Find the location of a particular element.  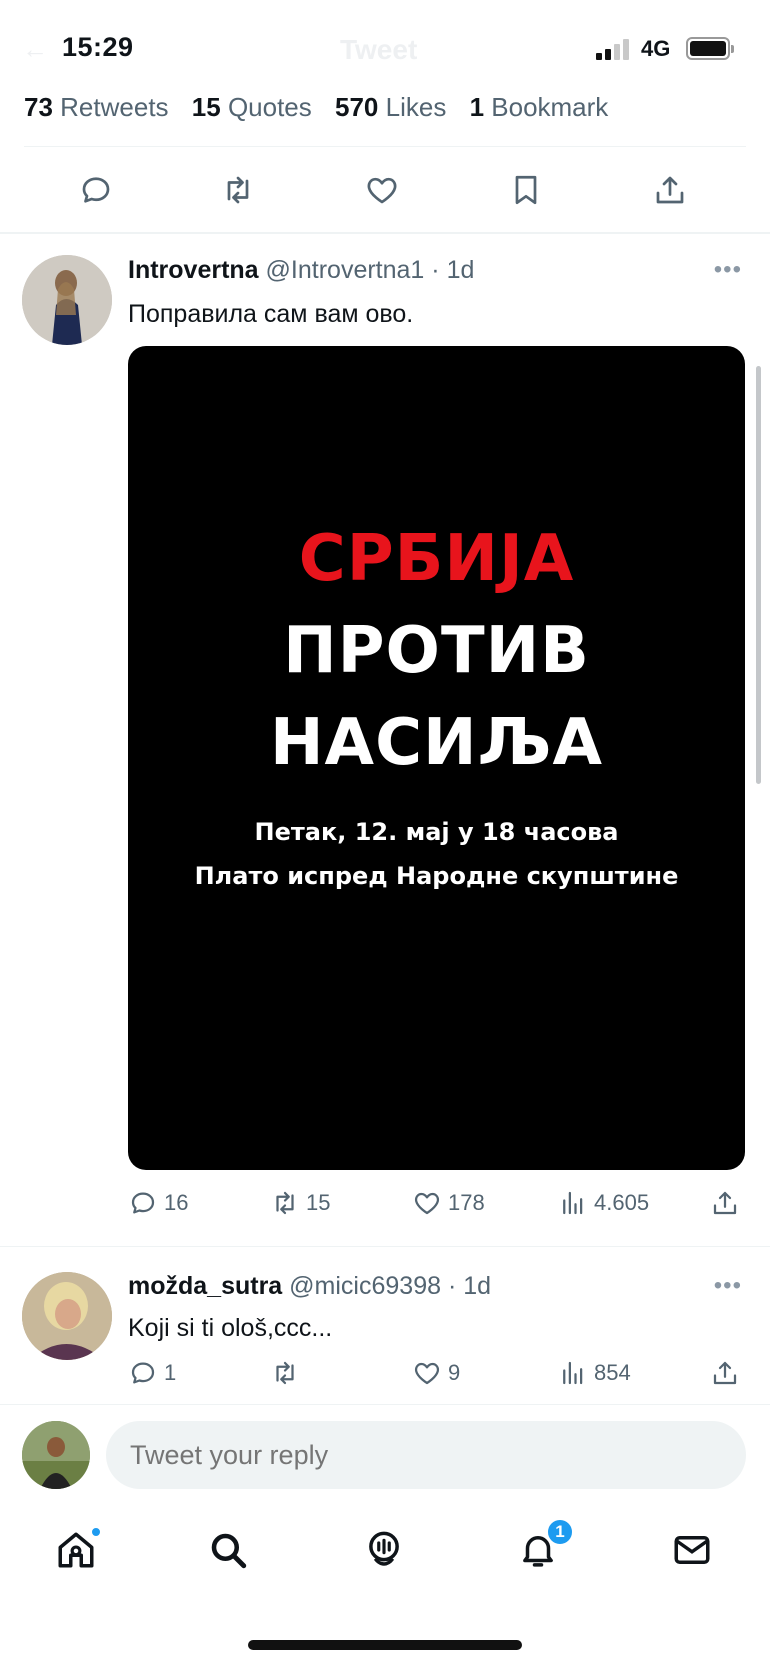

spaces-icon is located at coordinates (384, 1548).